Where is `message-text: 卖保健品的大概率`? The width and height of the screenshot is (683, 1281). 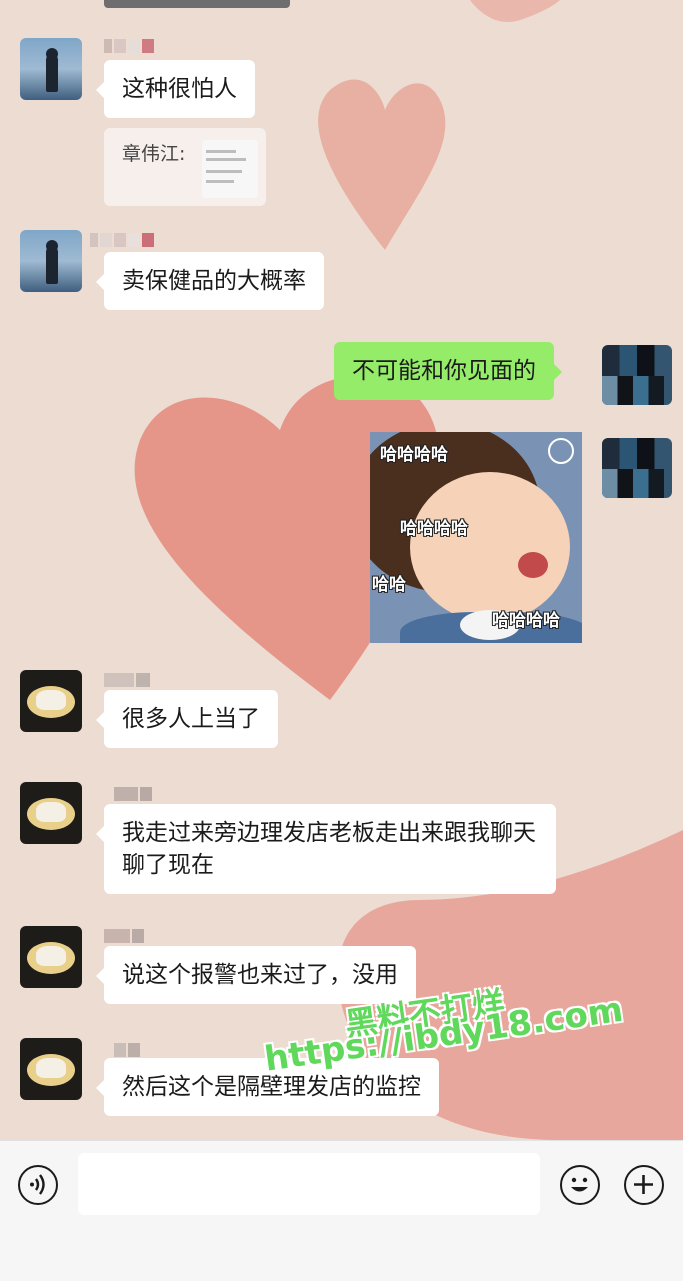
message-text: 卖保健品的大概率 is located at coordinates (214, 281).